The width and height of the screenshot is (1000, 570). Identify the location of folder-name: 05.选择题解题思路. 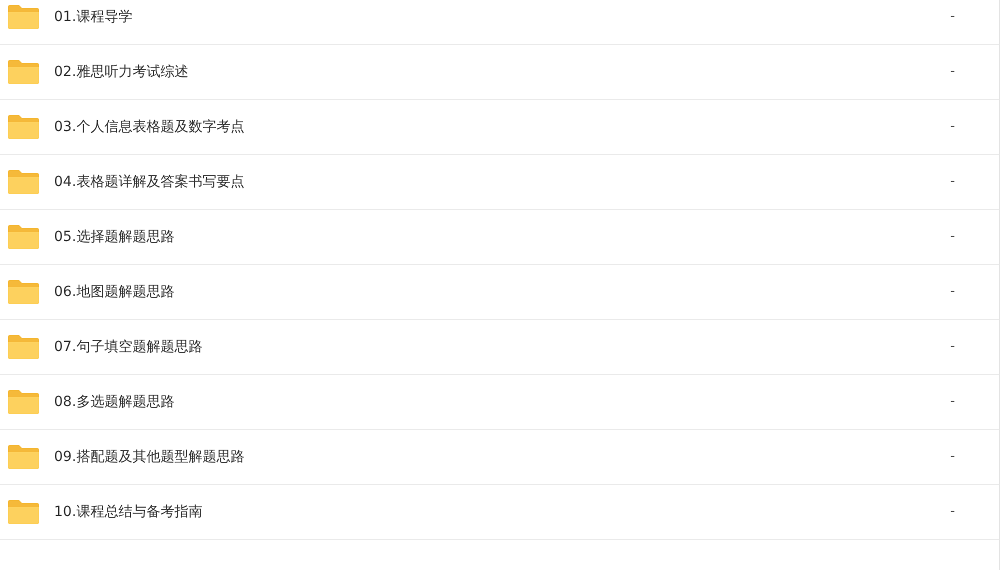
(114, 237).